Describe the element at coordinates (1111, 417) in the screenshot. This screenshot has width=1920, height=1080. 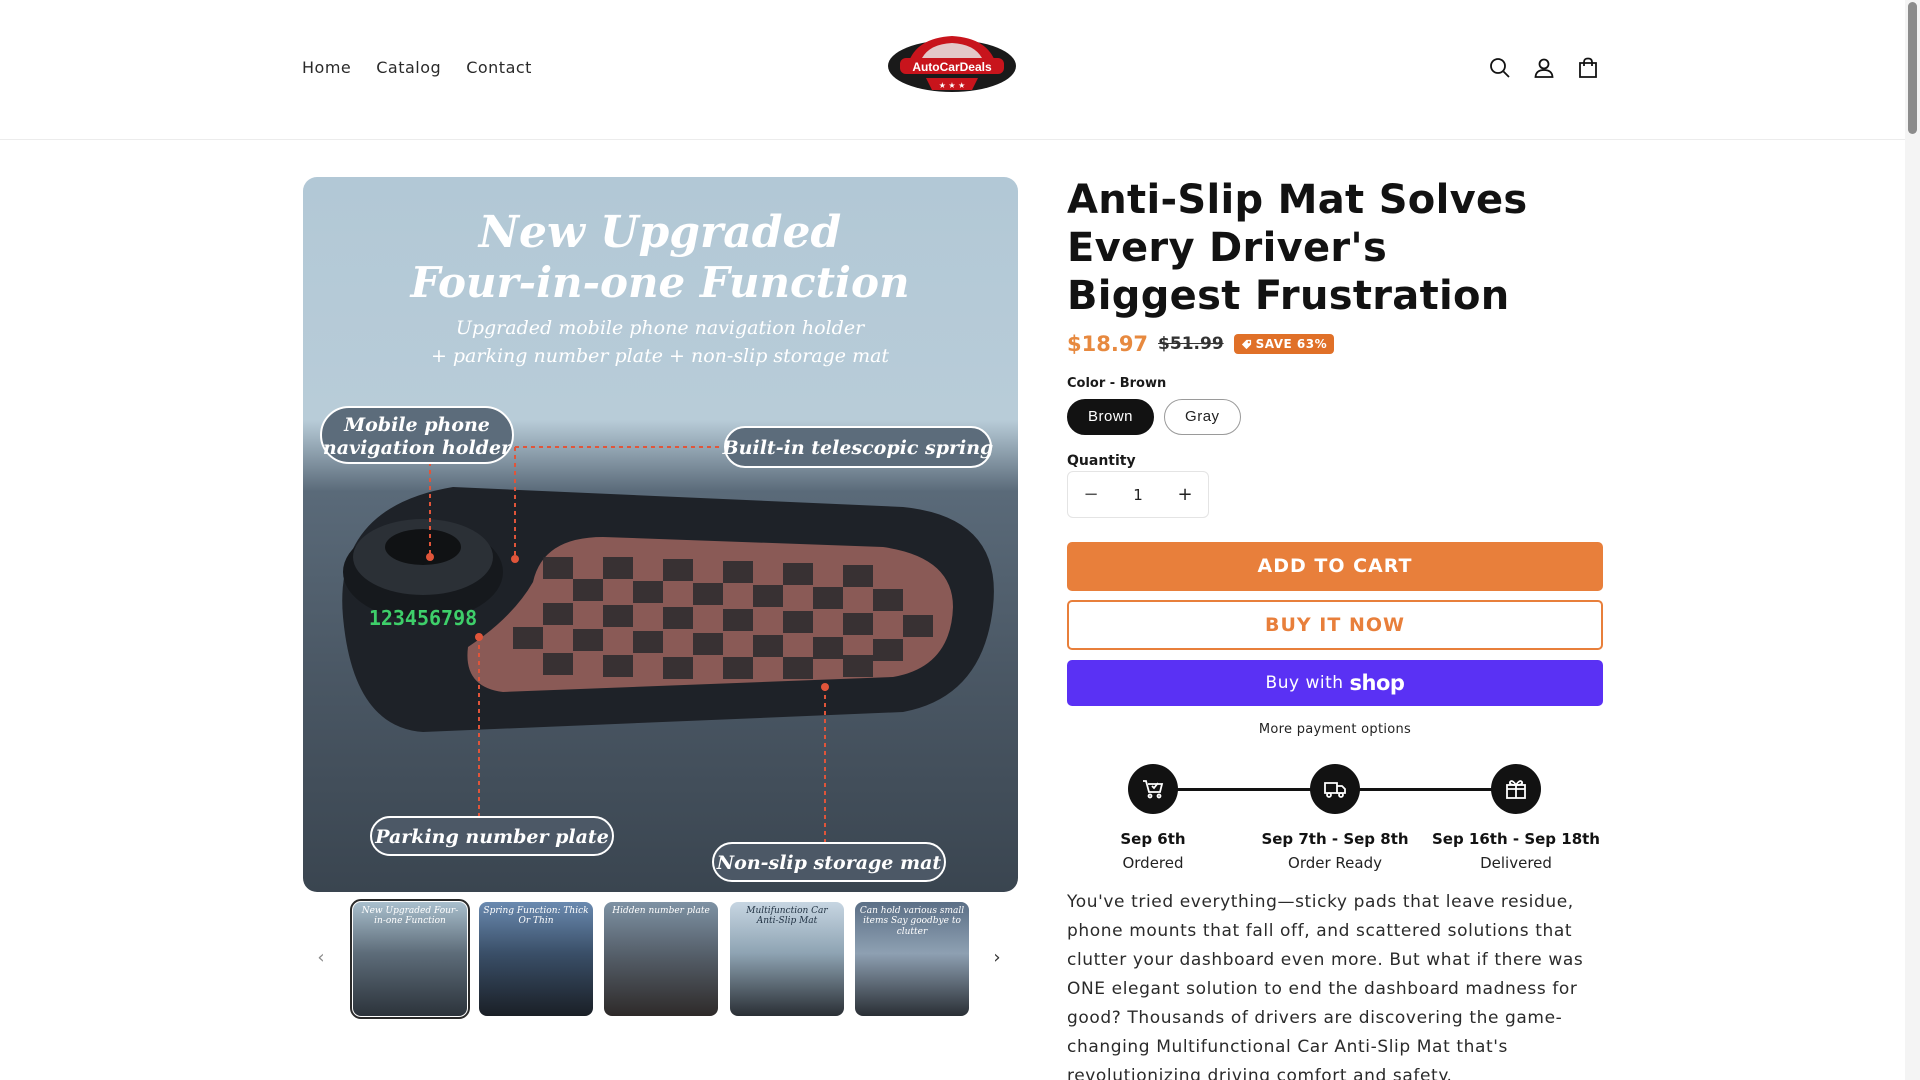
I see `color-option-brown: Brown` at that location.